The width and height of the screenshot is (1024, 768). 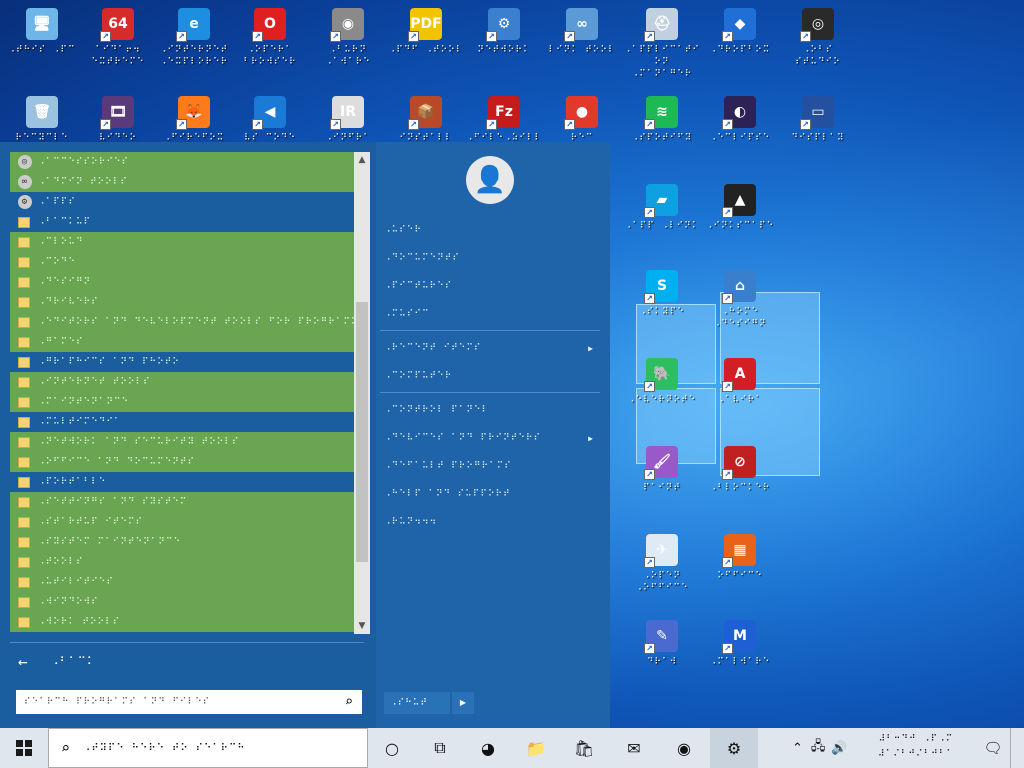 I want to click on start-menu-place-link: ⠠⠙⠕⠉⠥⠍⠑⠝⠞⠎, so click(x=492, y=258).